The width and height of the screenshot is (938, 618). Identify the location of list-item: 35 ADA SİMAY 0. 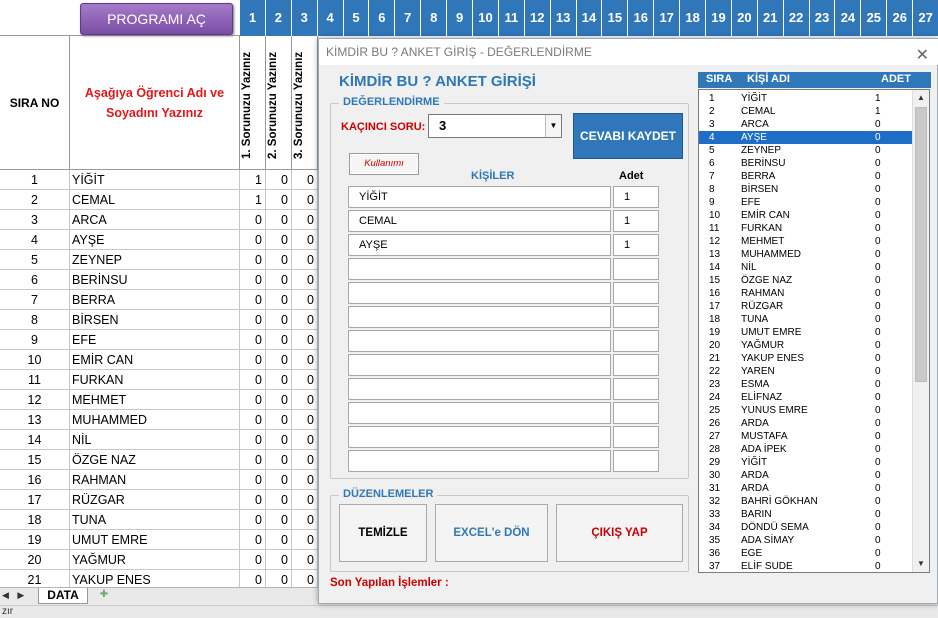
(806, 540).